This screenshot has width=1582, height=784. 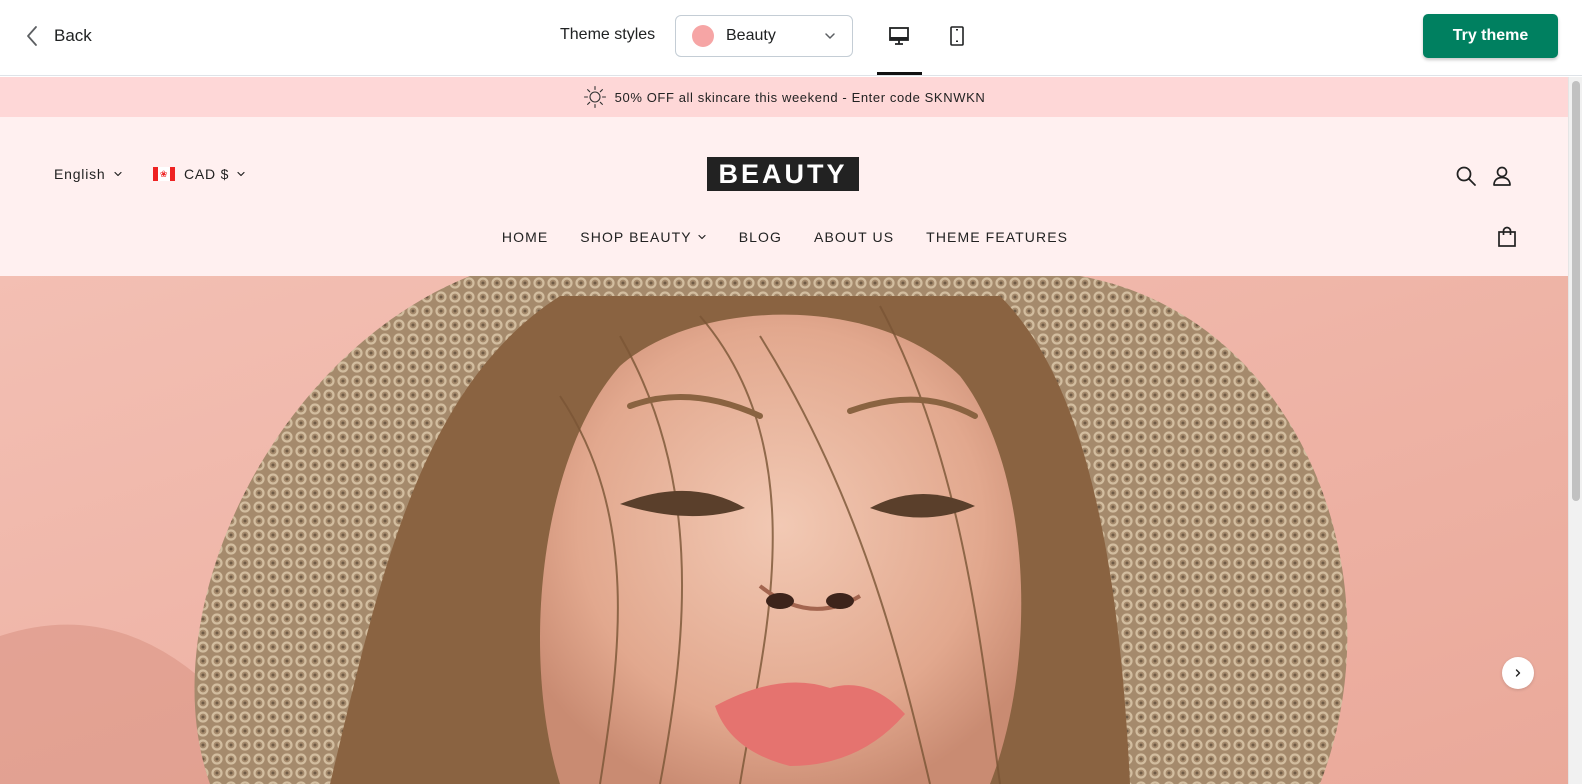 What do you see at coordinates (80, 174) in the screenshot?
I see `language-value: English` at bounding box center [80, 174].